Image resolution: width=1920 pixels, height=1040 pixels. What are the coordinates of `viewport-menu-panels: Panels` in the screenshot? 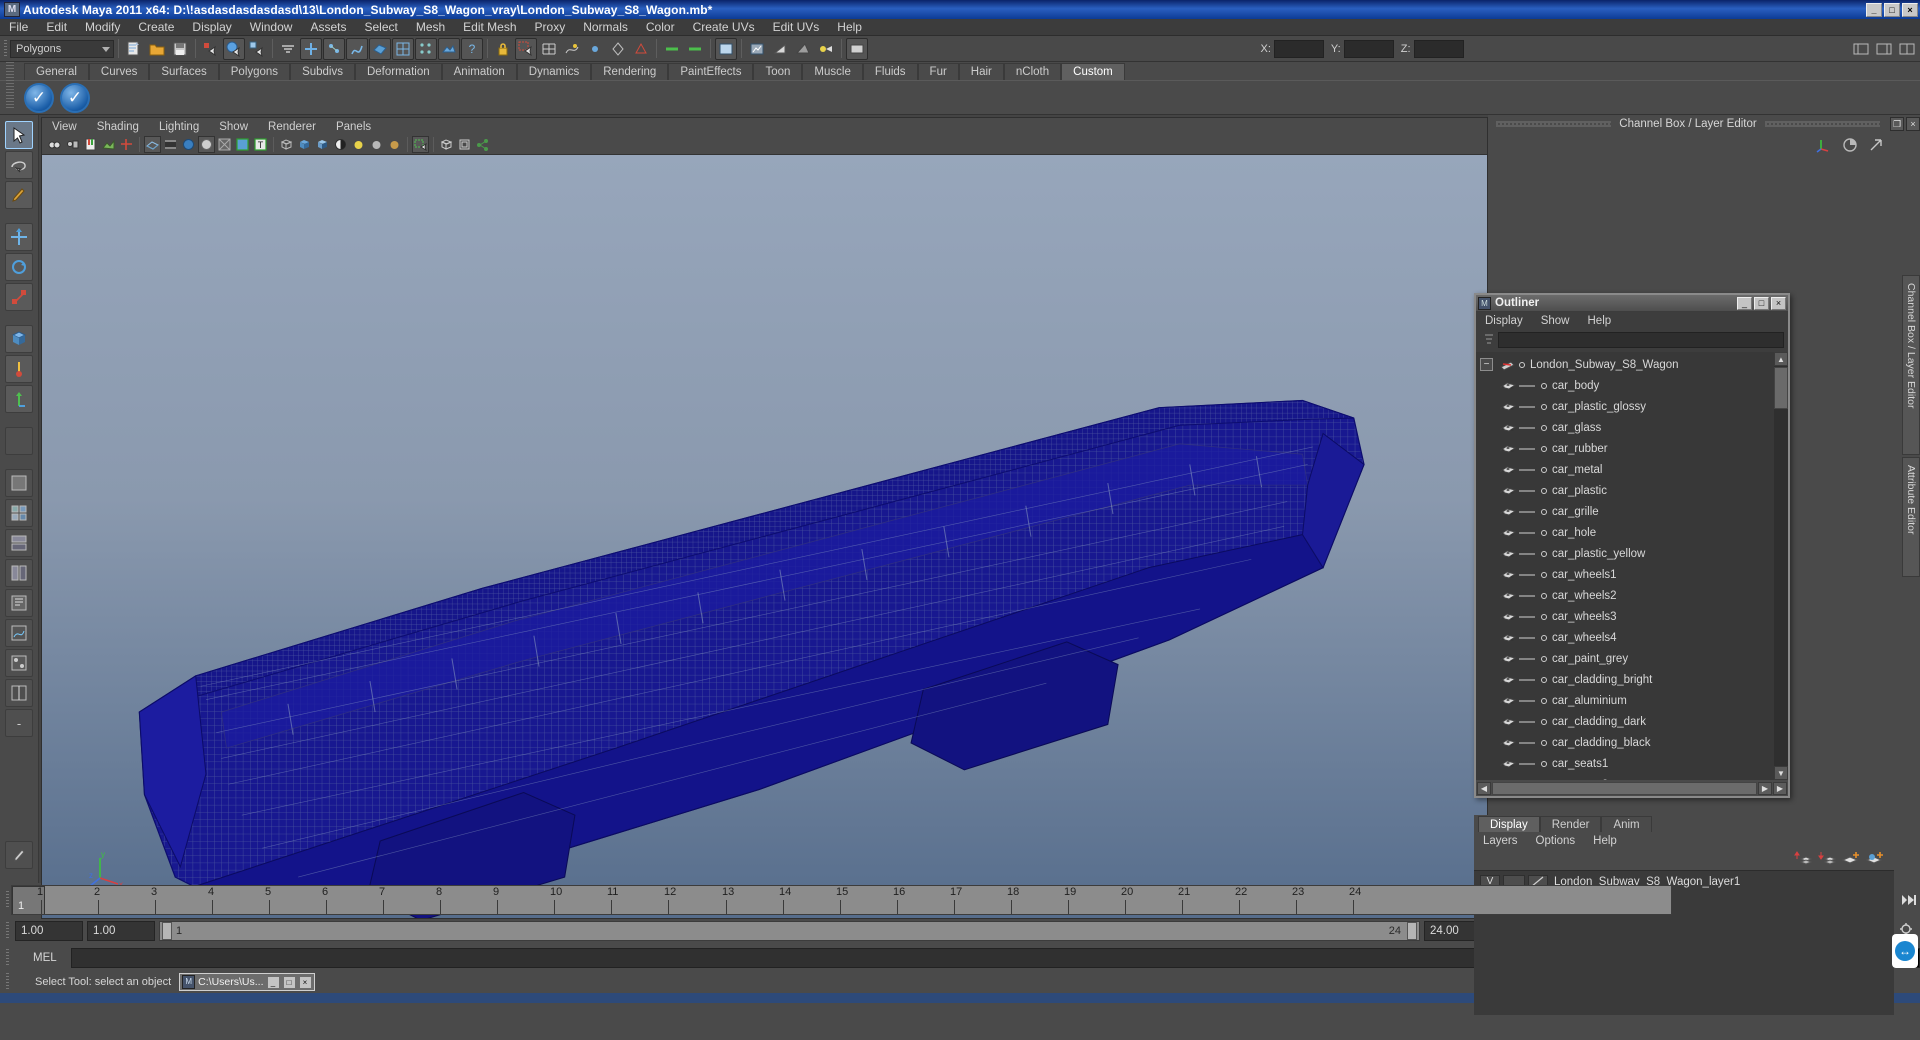 It's located at (353, 127).